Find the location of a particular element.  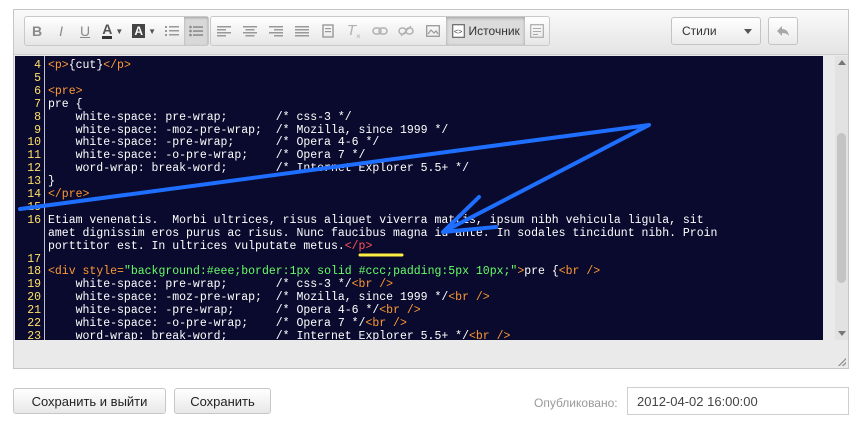

save-and-exit-button: Сохранить и выйти is located at coordinates (89, 401).